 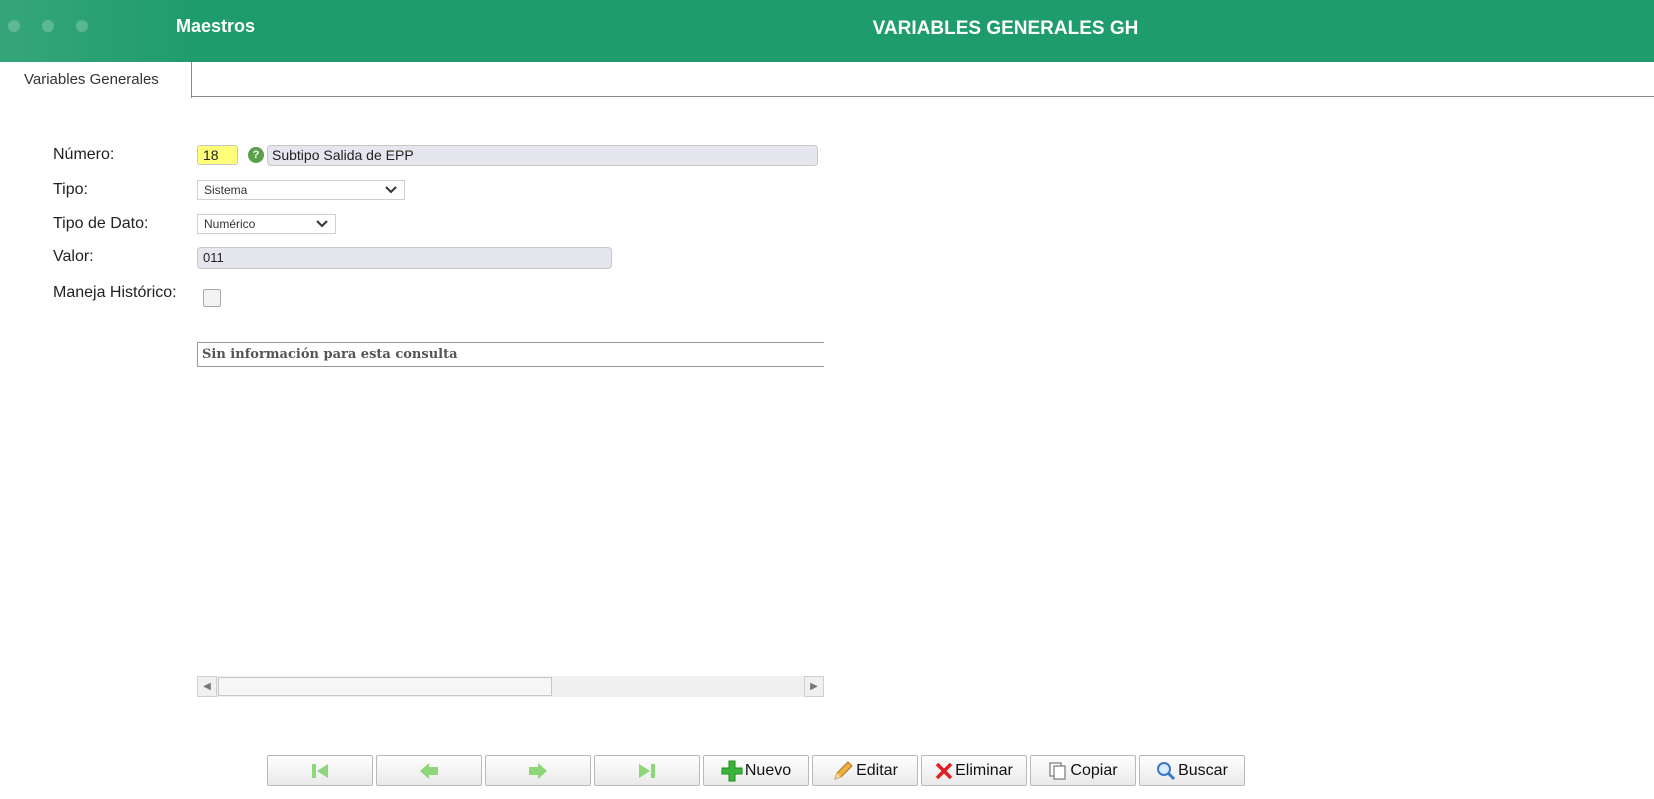 What do you see at coordinates (217, 155) in the screenshot?
I see `numero-input: 18` at bounding box center [217, 155].